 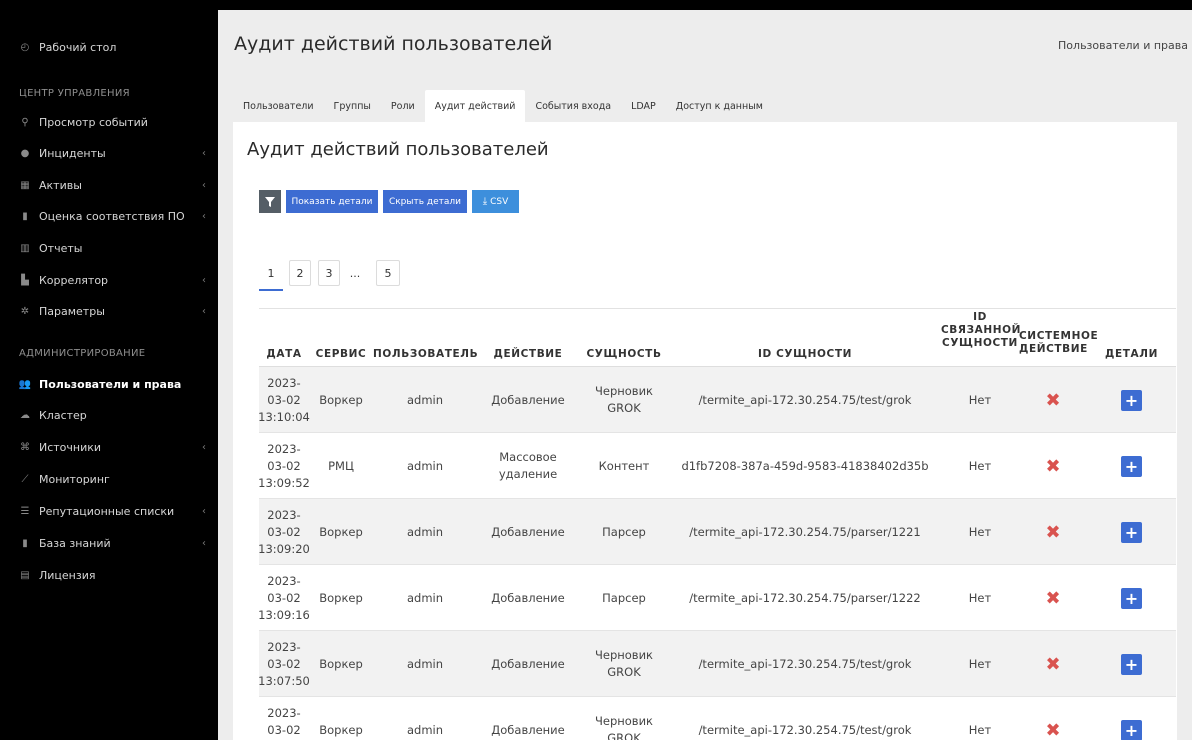 What do you see at coordinates (403, 106) in the screenshot?
I see `tab-roles: Роли` at bounding box center [403, 106].